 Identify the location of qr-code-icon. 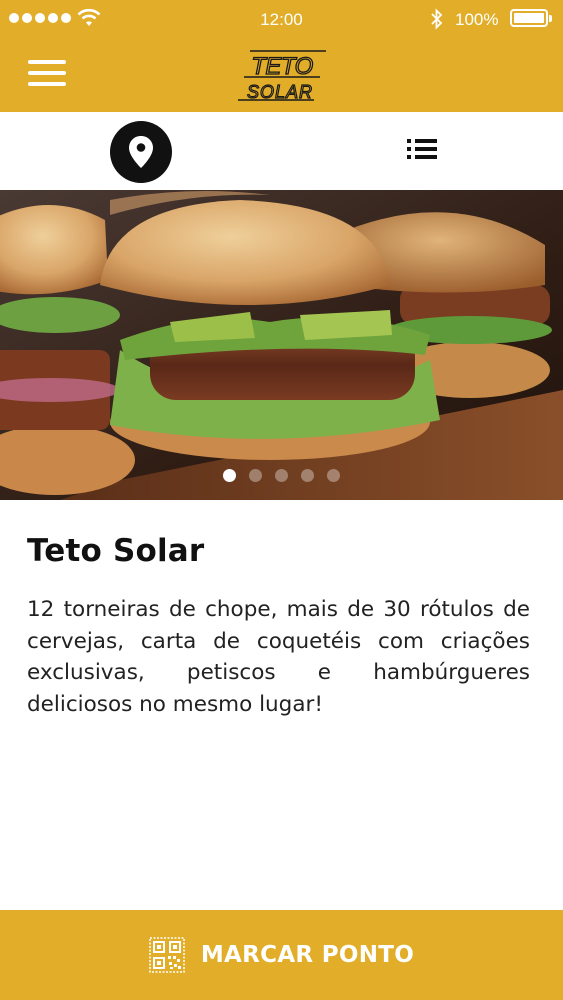
(167, 955).